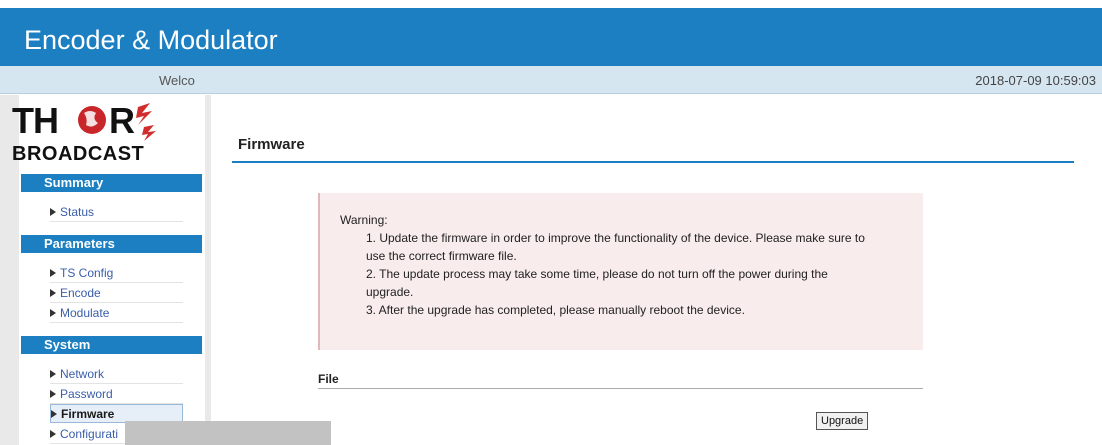  Describe the element at coordinates (116, 212) in the screenshot. I see `nav-item-status: Status` at that location.